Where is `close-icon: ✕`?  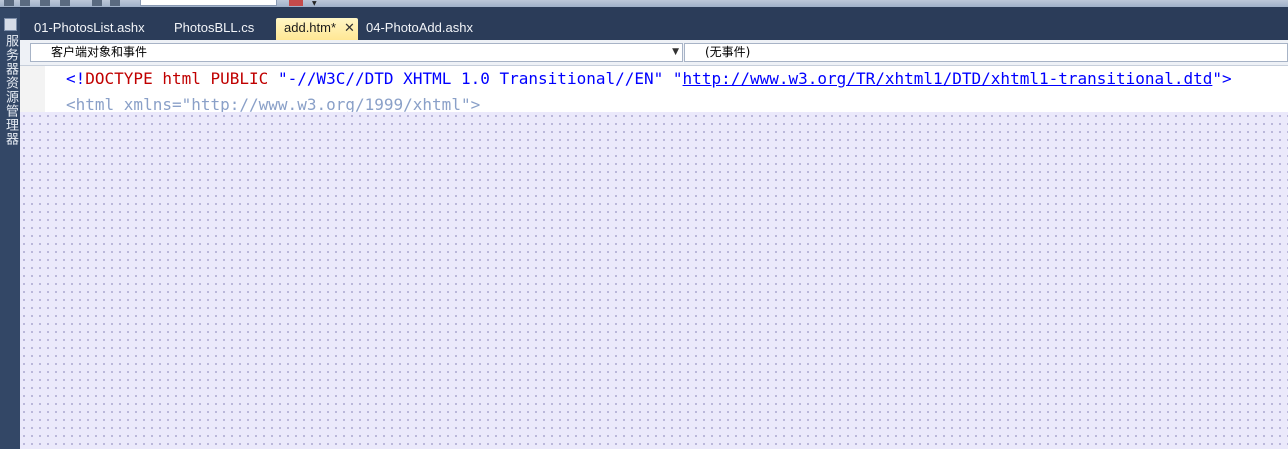 close-icon: ✕ is located at coordinates (349, 27).